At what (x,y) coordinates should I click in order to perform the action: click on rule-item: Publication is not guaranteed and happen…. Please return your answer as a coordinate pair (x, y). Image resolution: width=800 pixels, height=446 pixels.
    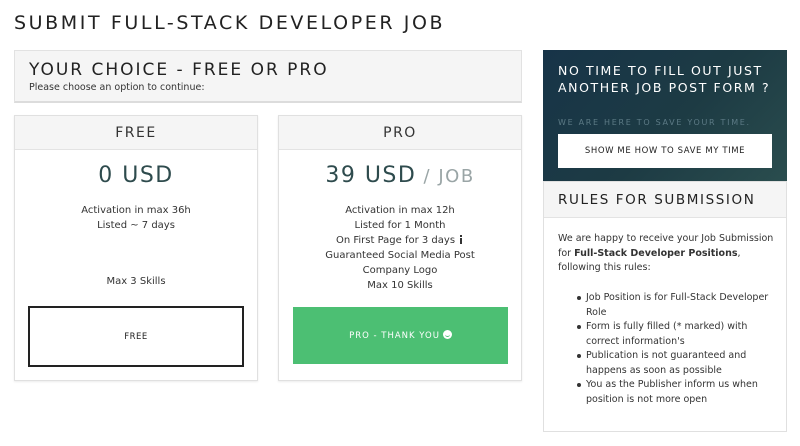
    Looking at the image, I should click on (679, 363).